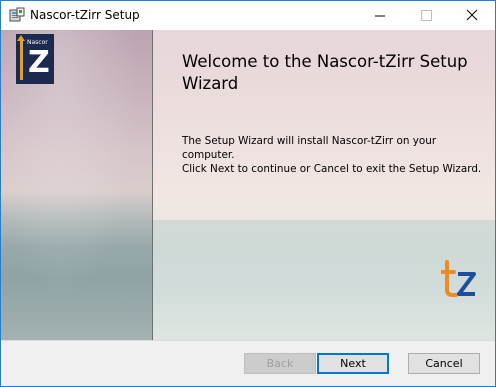  What do you see at coordinates (353, 363) in the screenshot?
I see `next-button: Next` at bounding box center [353, 363].